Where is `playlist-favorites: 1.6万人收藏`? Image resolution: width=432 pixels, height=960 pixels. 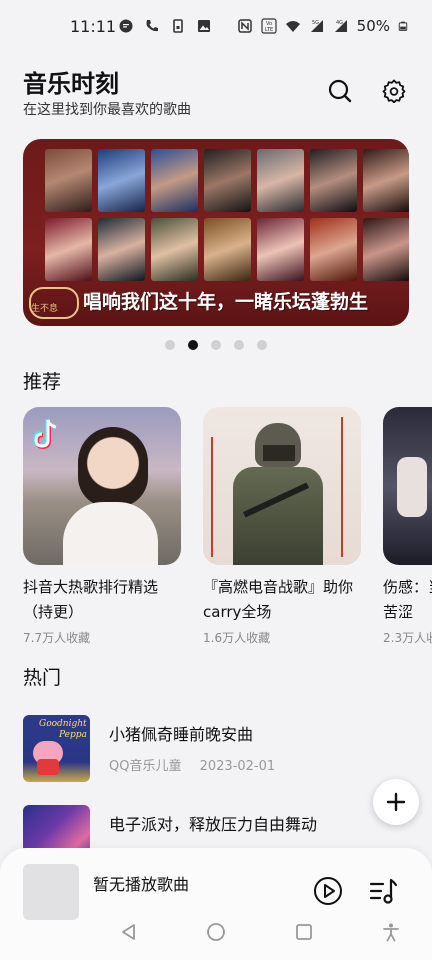 playlist-favorites: 1.6万人收藏 is located at coordinates (237, 638).